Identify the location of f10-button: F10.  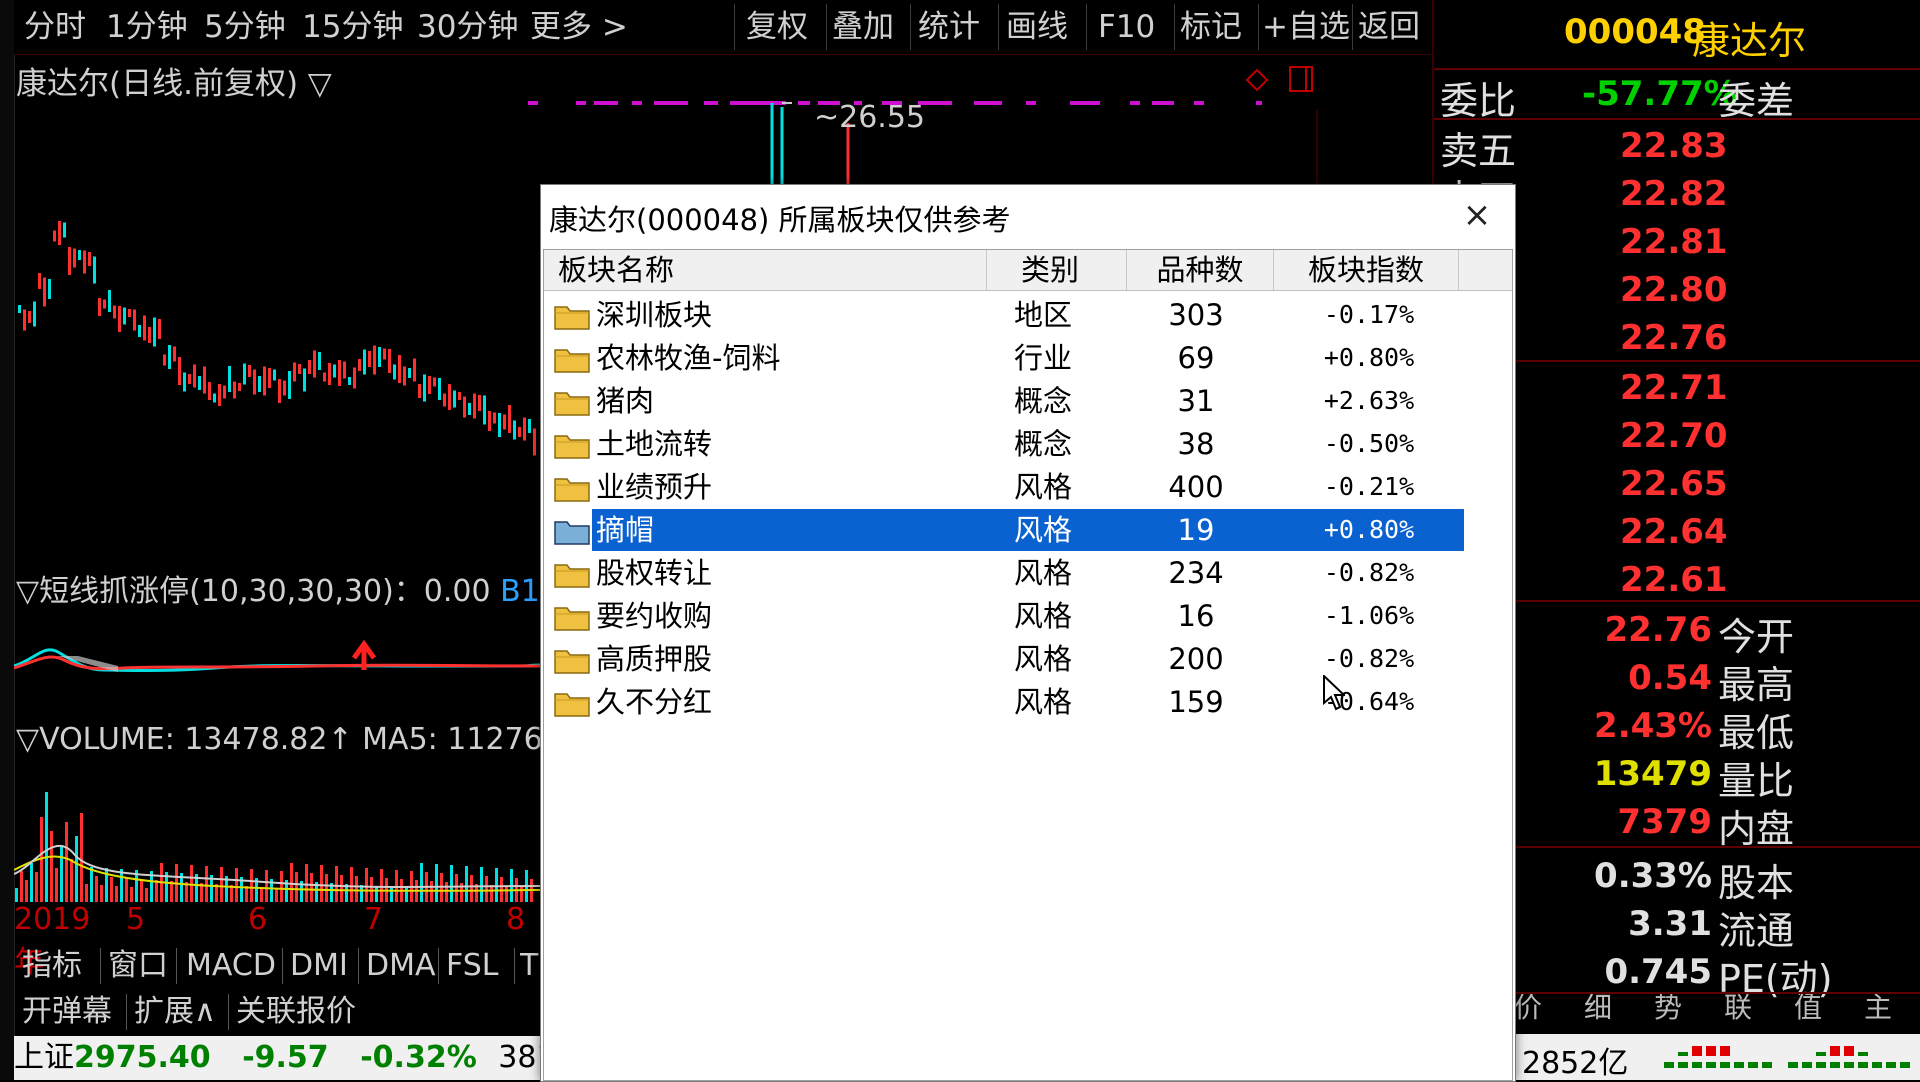
(1126, 27).